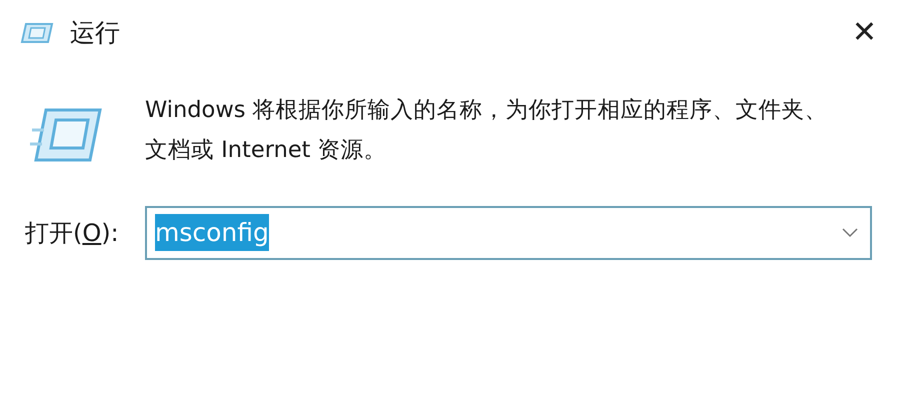 This screenshot has height=400, width=901. Describe the element at coordinates (72, 233) in the screenshot. I see `open-label: 打开(O):` at that location.